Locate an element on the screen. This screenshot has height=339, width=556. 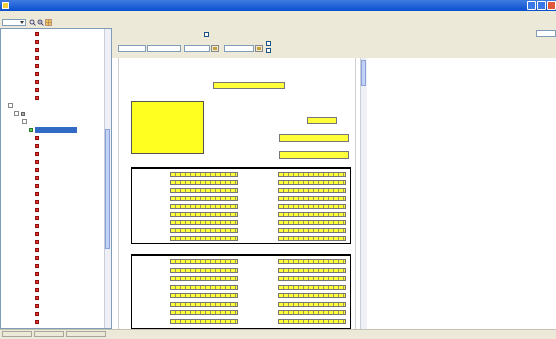
tree-scrollbar is located at coordinates (107, 178).